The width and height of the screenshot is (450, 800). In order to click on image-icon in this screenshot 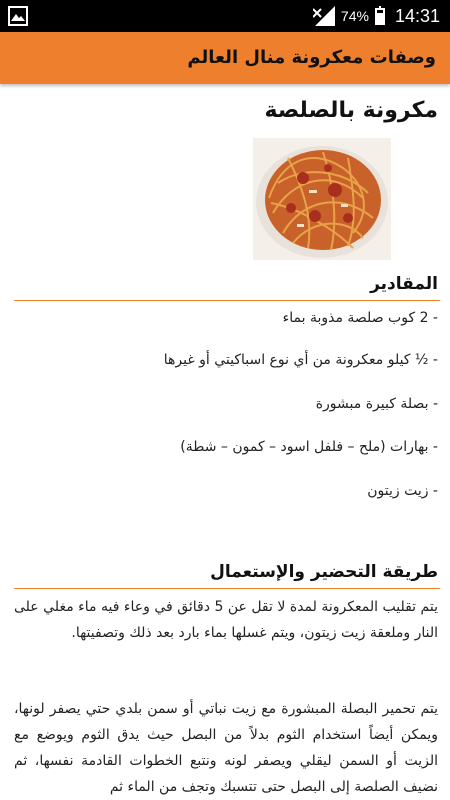, I will do `click(18, 16)`.